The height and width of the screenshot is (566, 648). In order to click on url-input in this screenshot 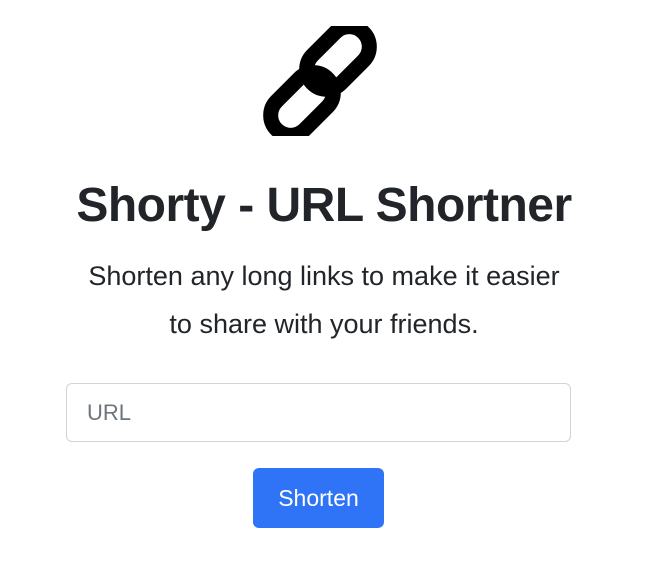, I will do `click(318, 412)`.